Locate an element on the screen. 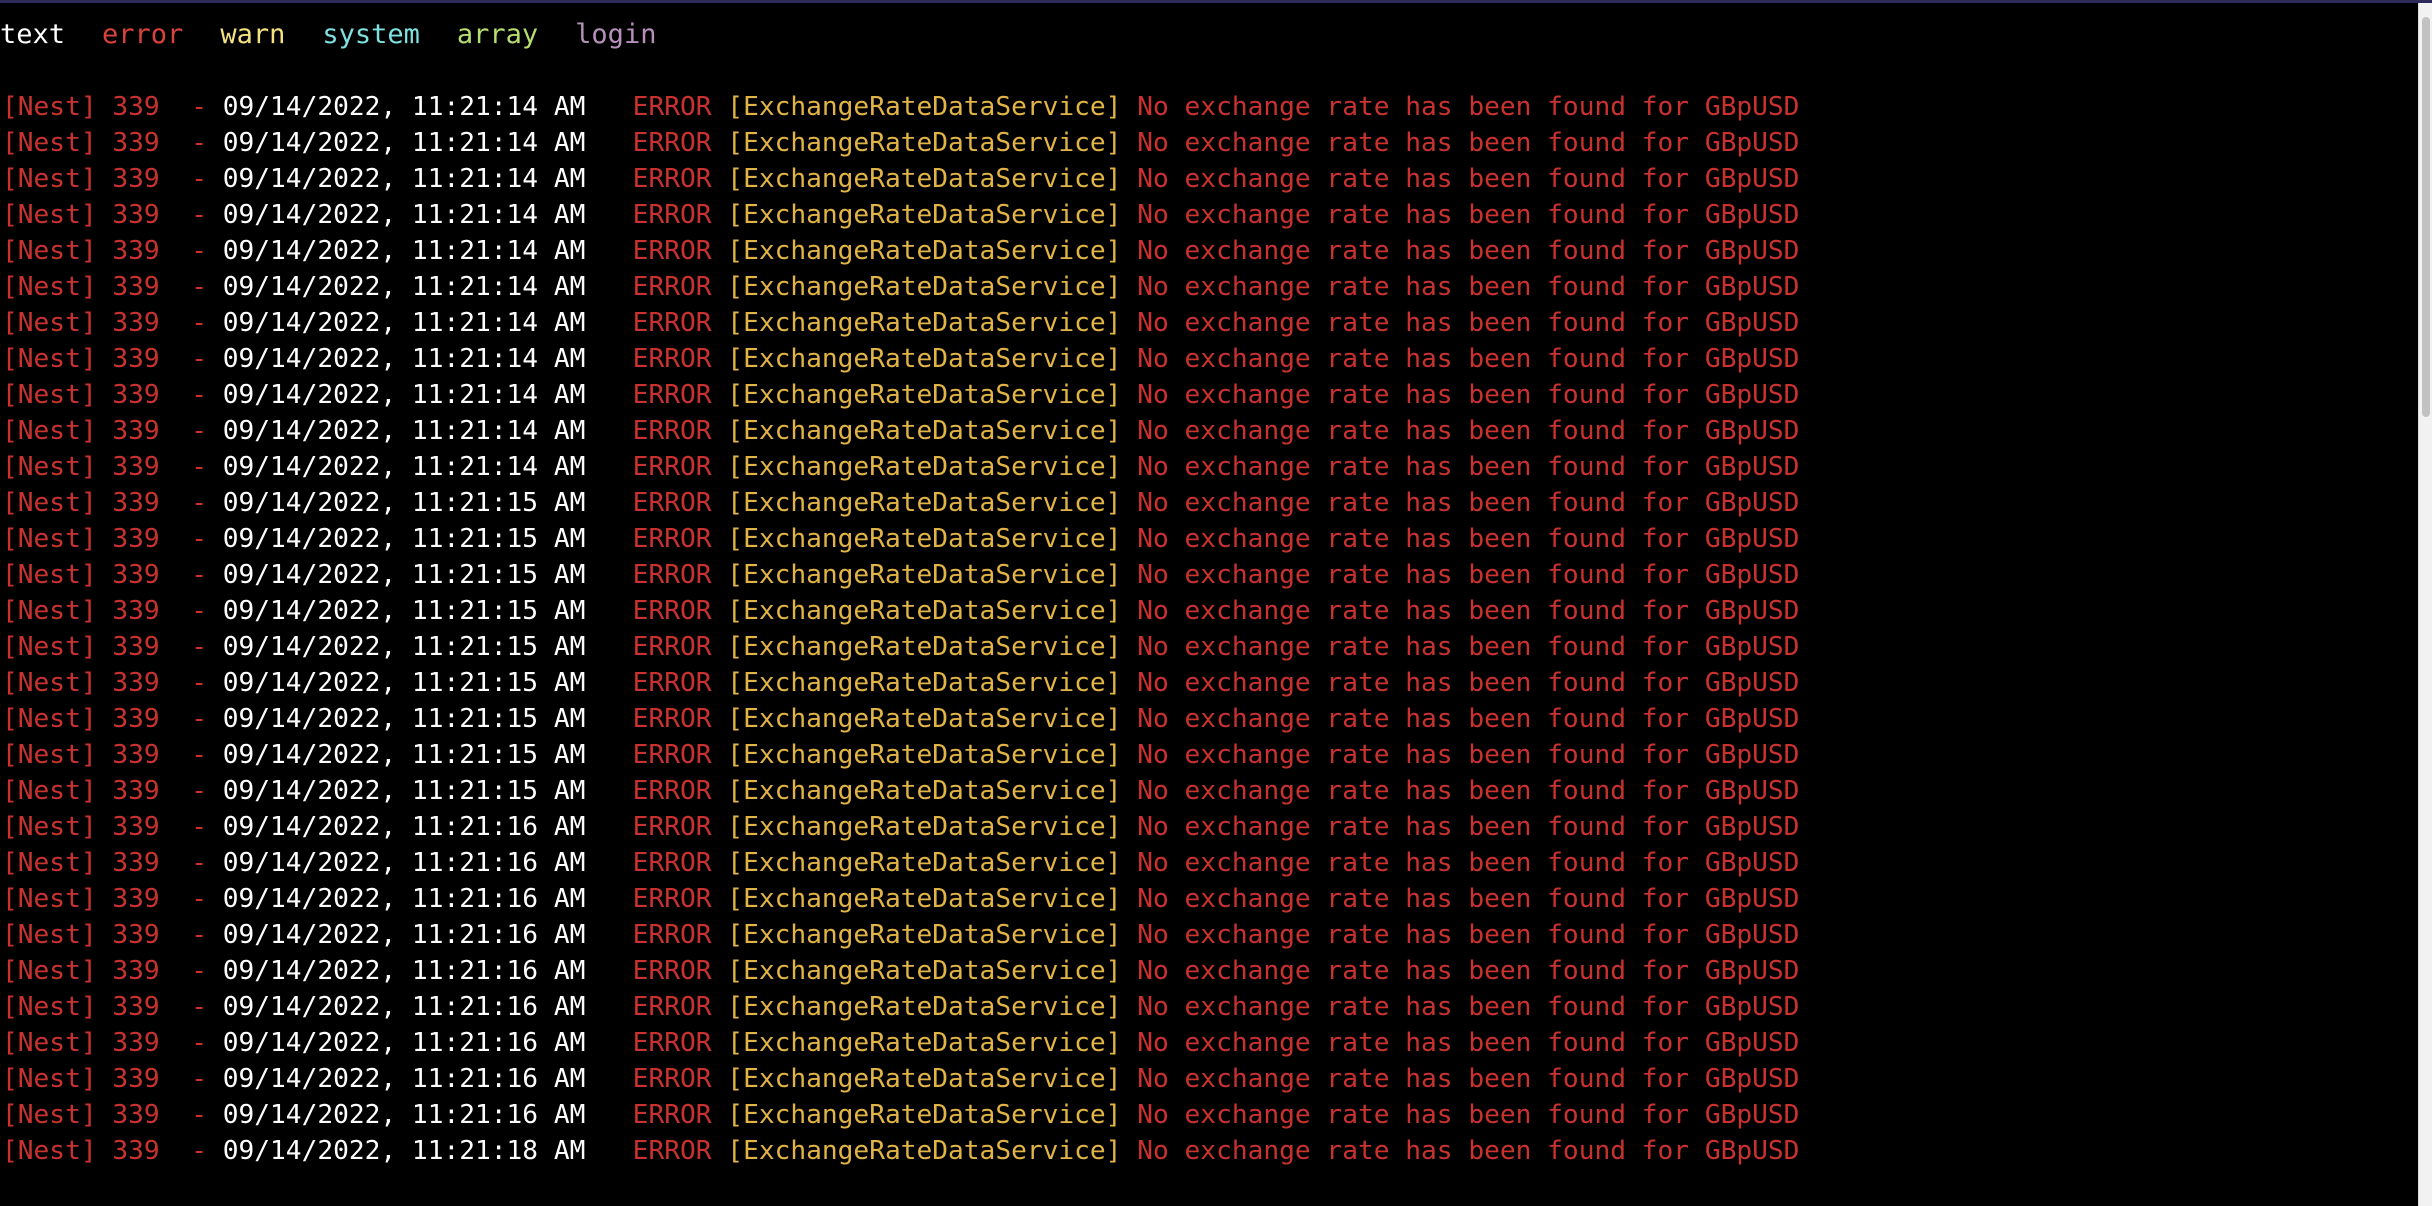  vertical-scrollbar is located at coordinates (2425, 604).